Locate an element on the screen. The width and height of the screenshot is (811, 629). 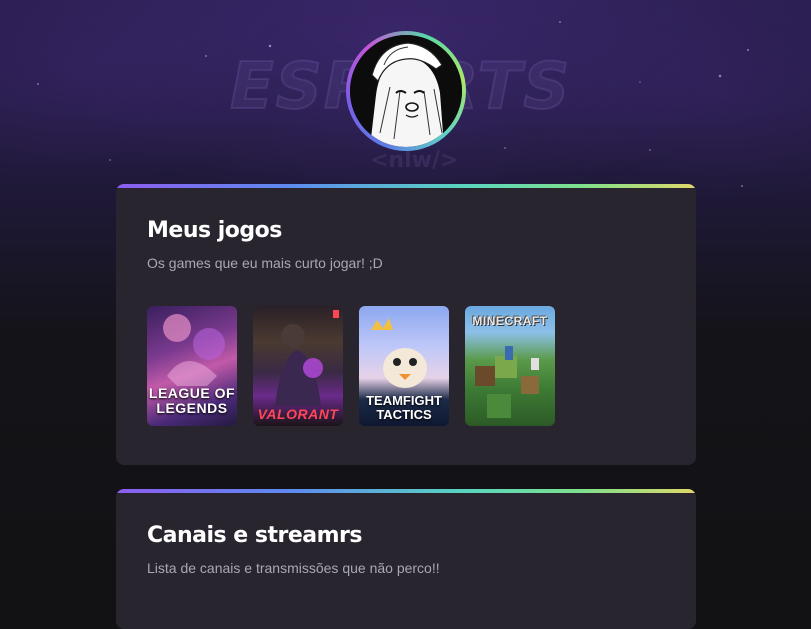
section-title: Canais e streamrs is located at coordinates (254, 535).